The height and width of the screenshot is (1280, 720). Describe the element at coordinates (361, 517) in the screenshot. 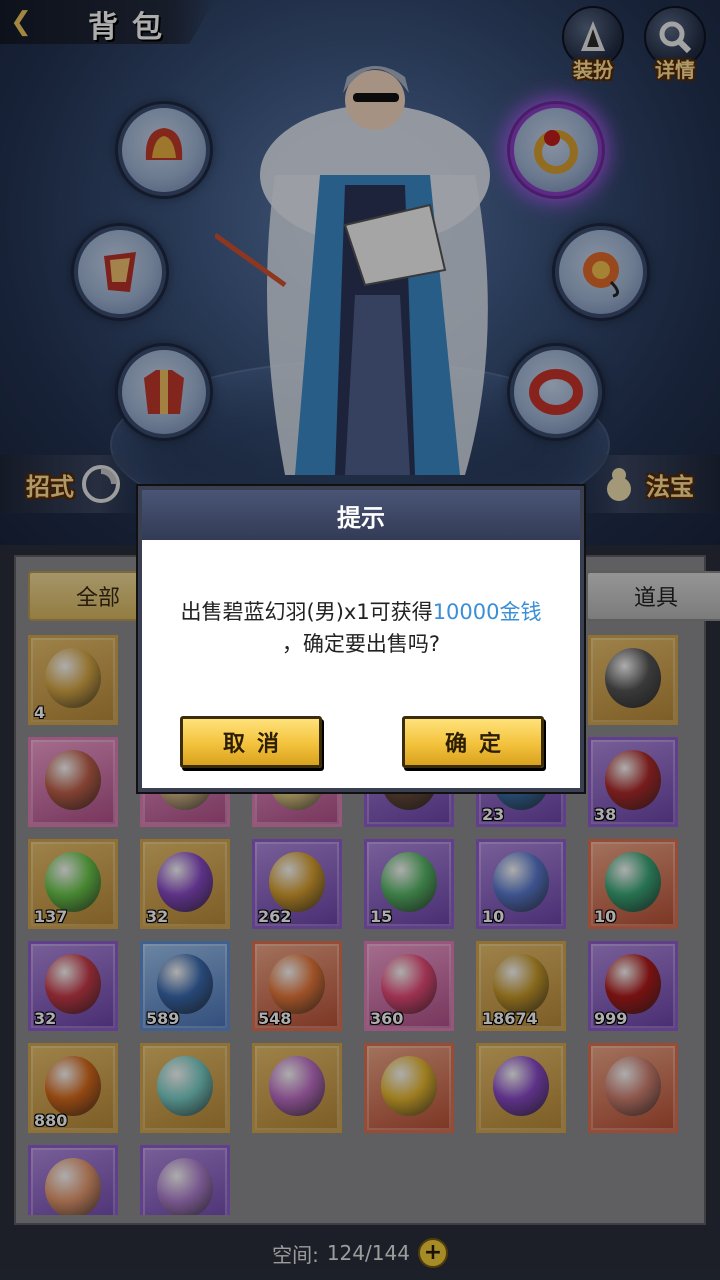

I see `dialog-title: 提示` at that location.